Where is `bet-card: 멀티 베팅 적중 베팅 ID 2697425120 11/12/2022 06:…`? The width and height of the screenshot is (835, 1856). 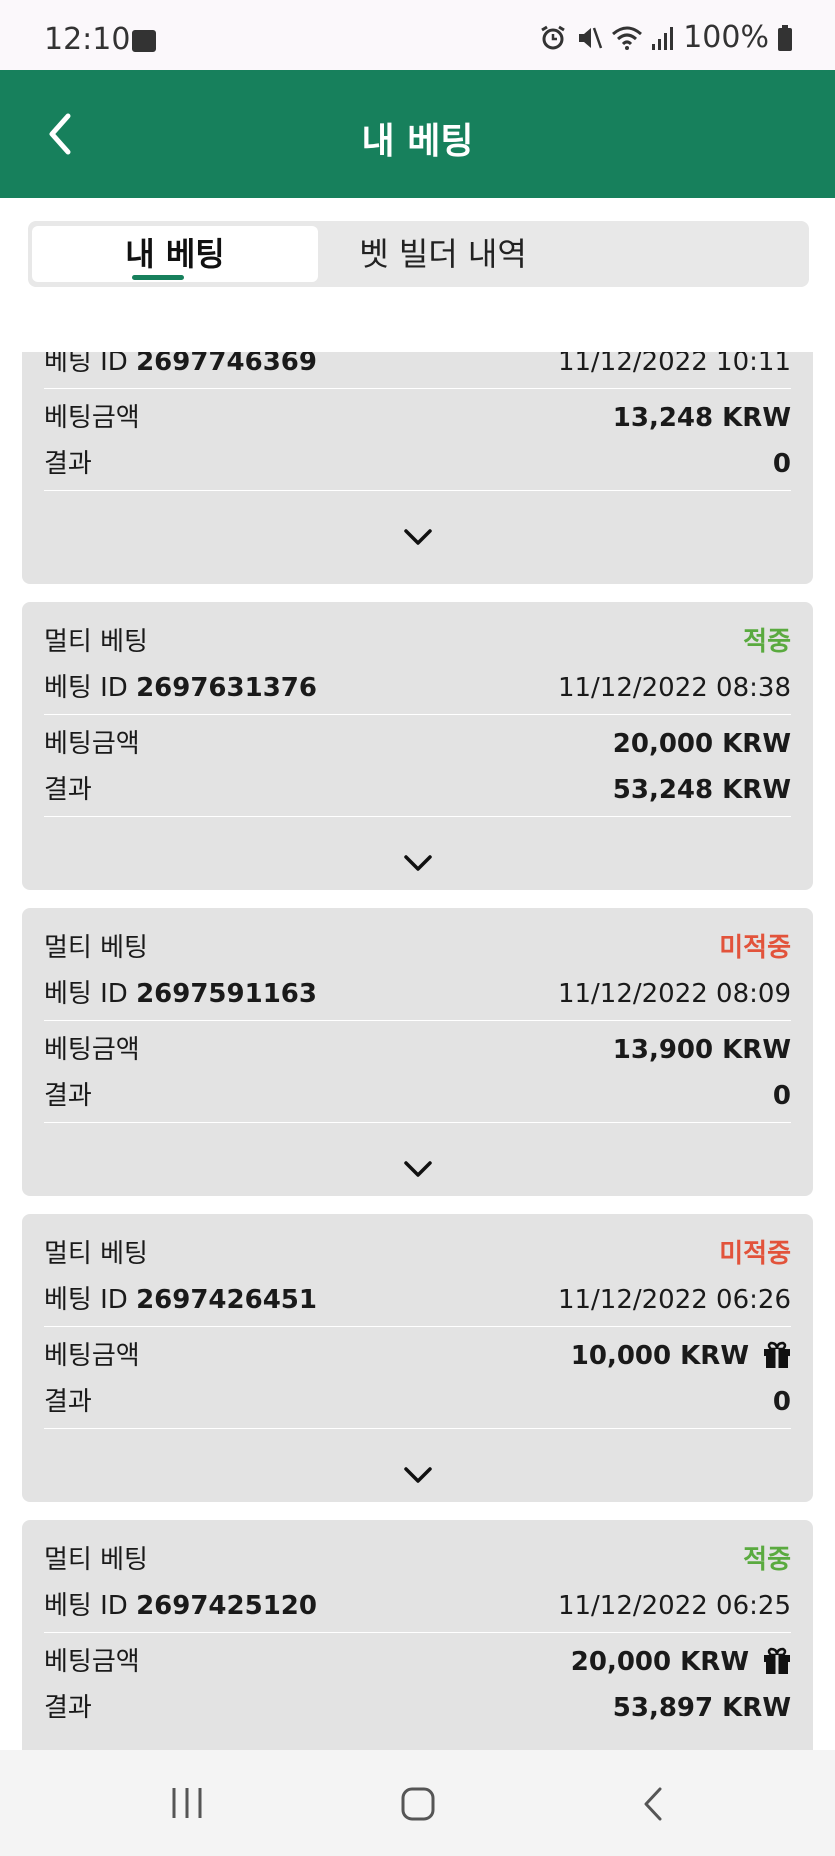 bet-card: 멀티 베팅 적중 베팅 ID 2697425120 11/12/2022 06:… is located at coordinates (417, 1635).